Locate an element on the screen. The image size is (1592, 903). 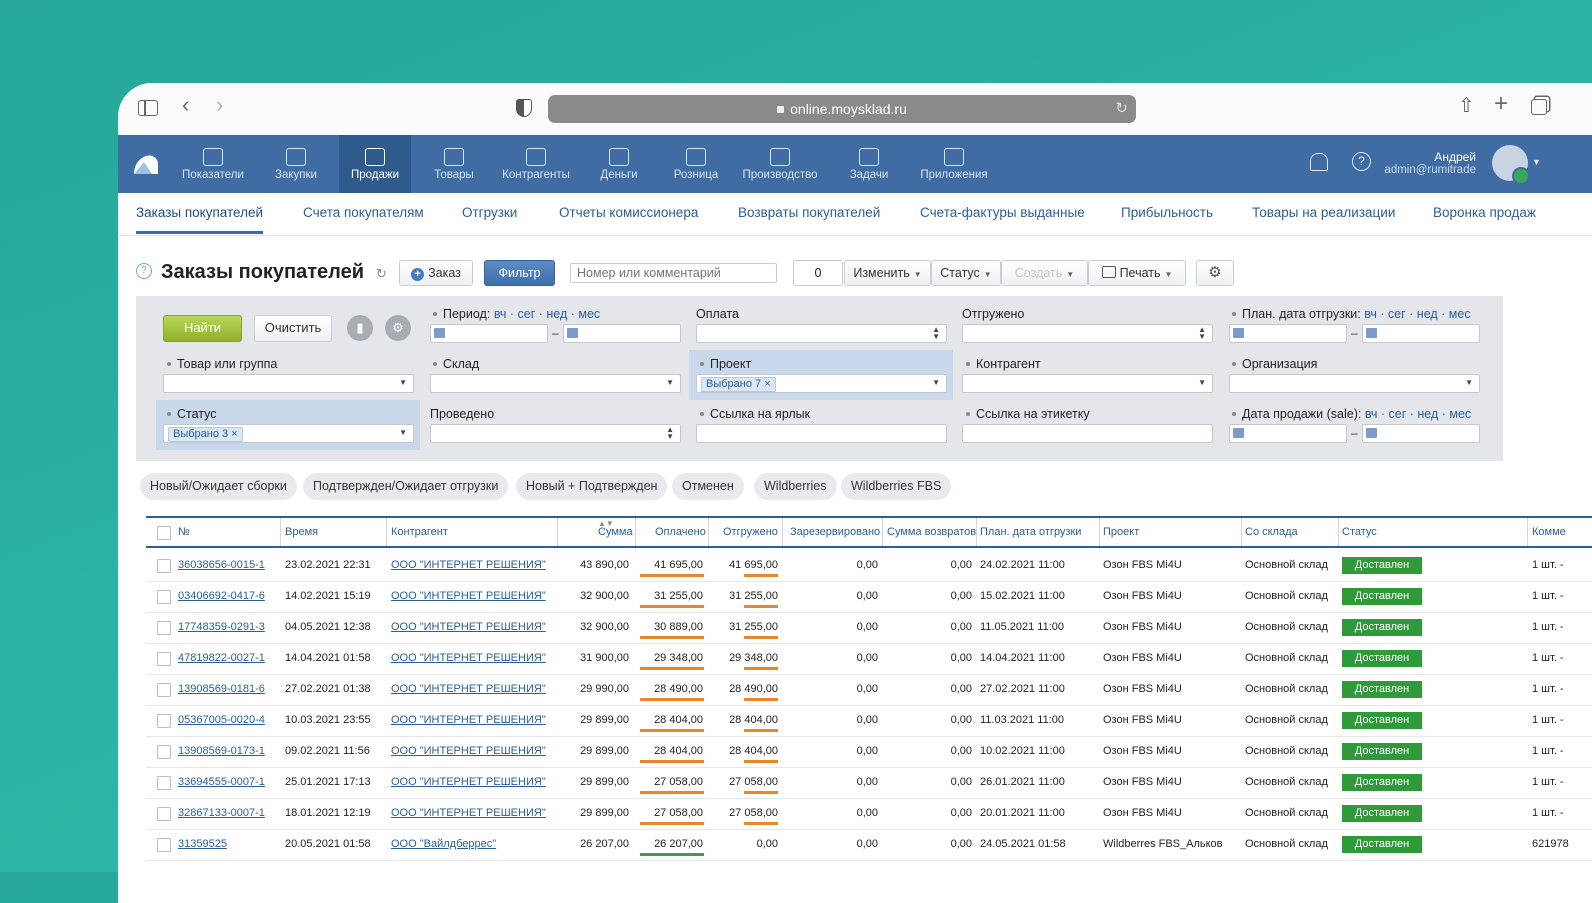
col-warehouse: Со склада is located at coordinates (1271, 532).